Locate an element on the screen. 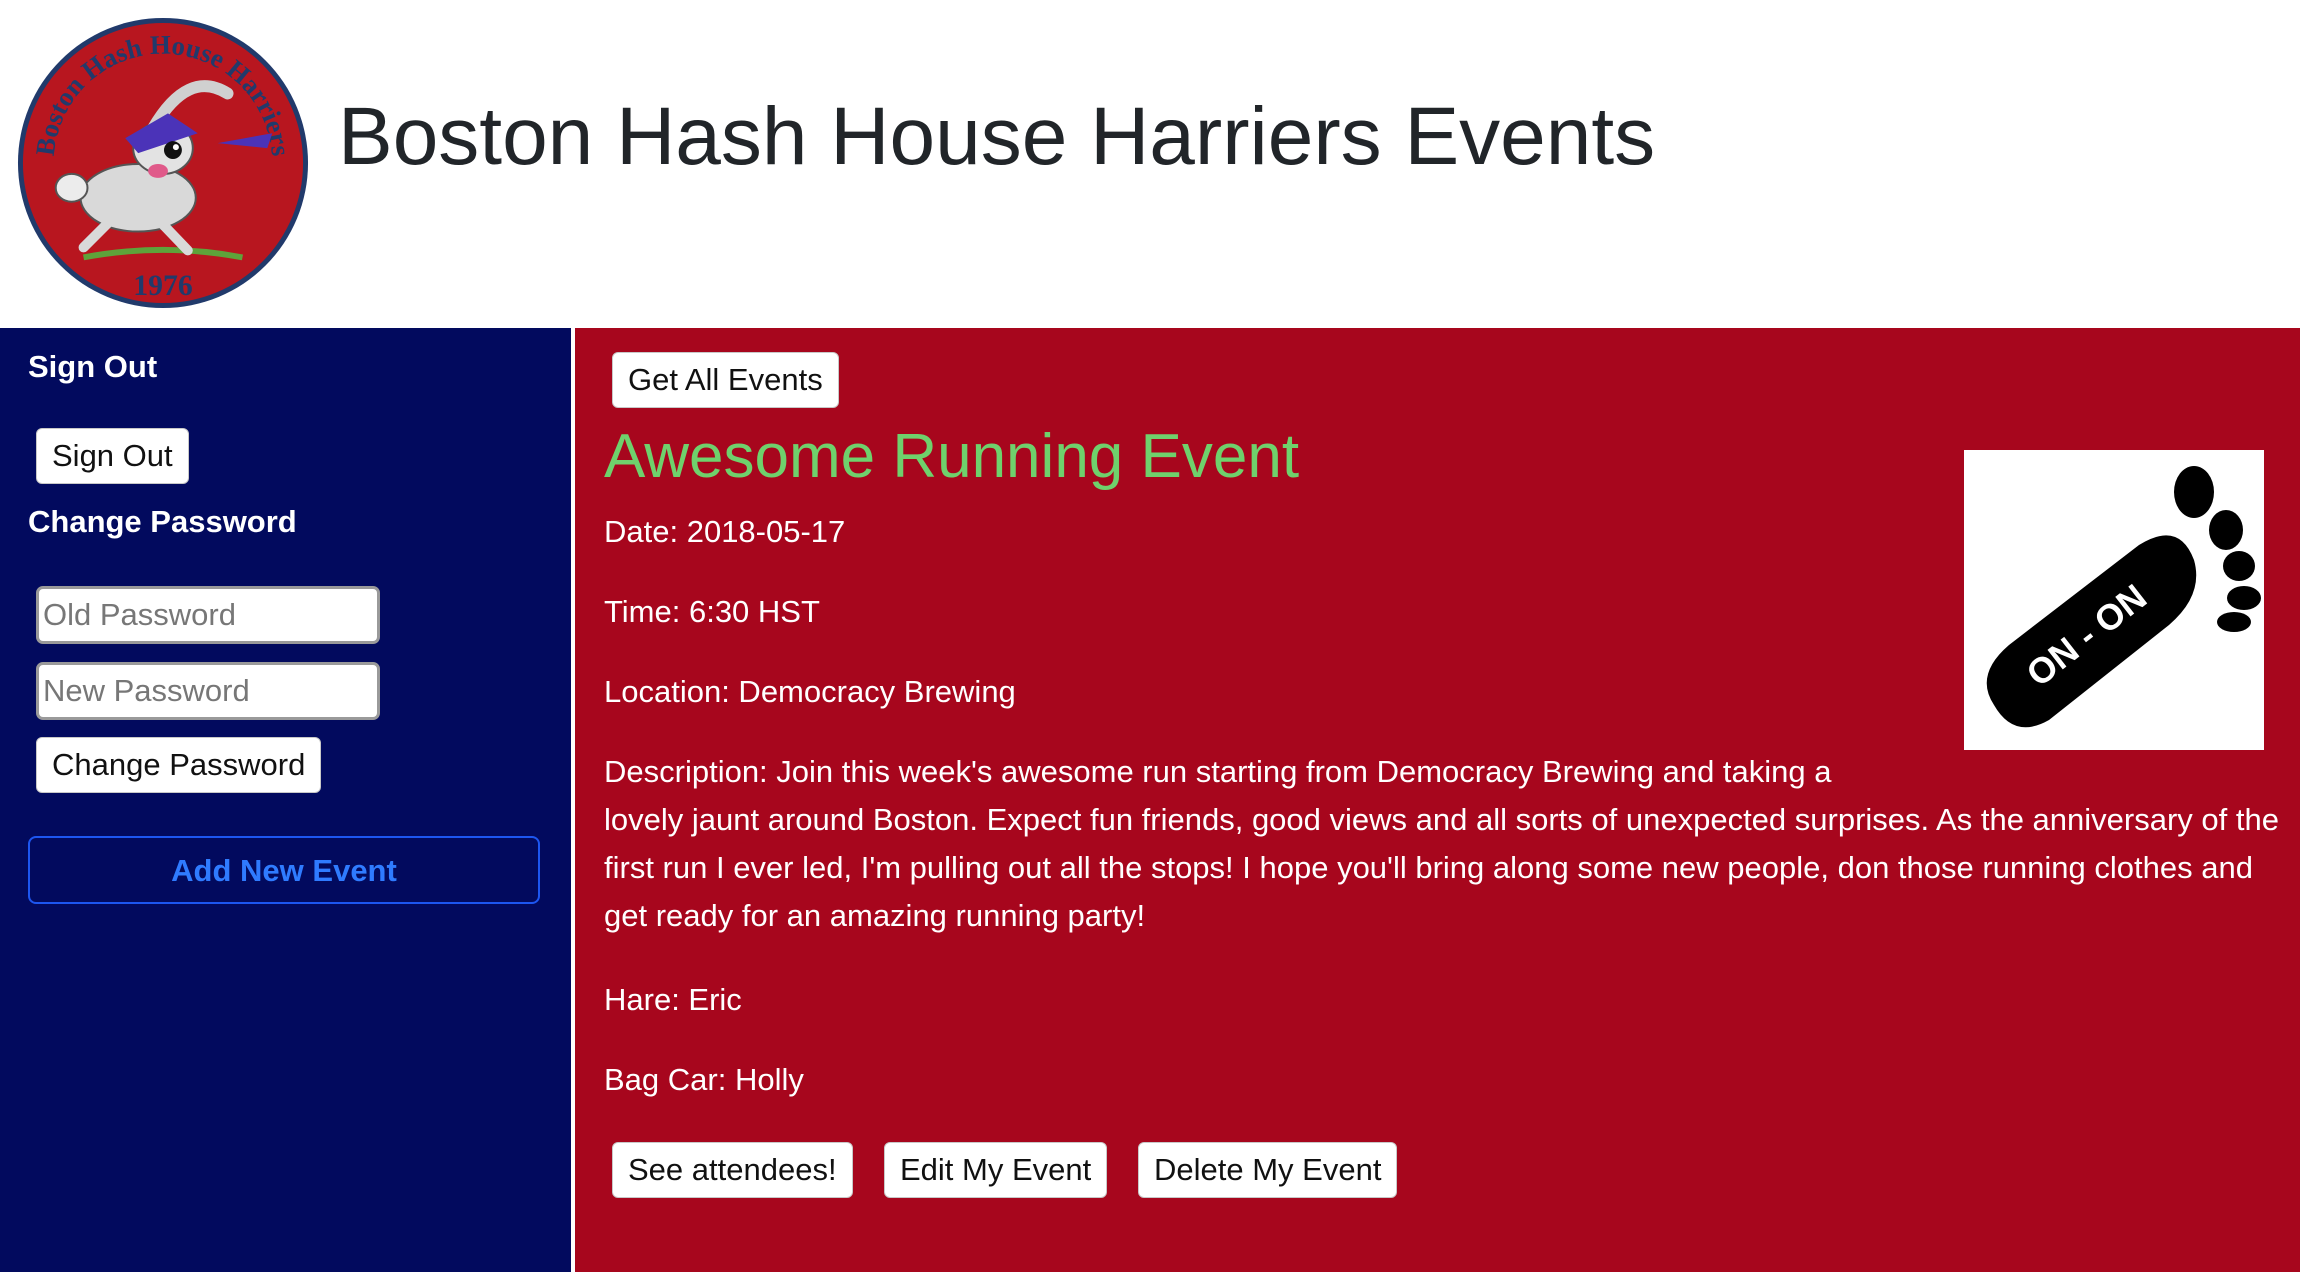  delete-event-button: Delete My Event is located at coordinates (1268, 1170).